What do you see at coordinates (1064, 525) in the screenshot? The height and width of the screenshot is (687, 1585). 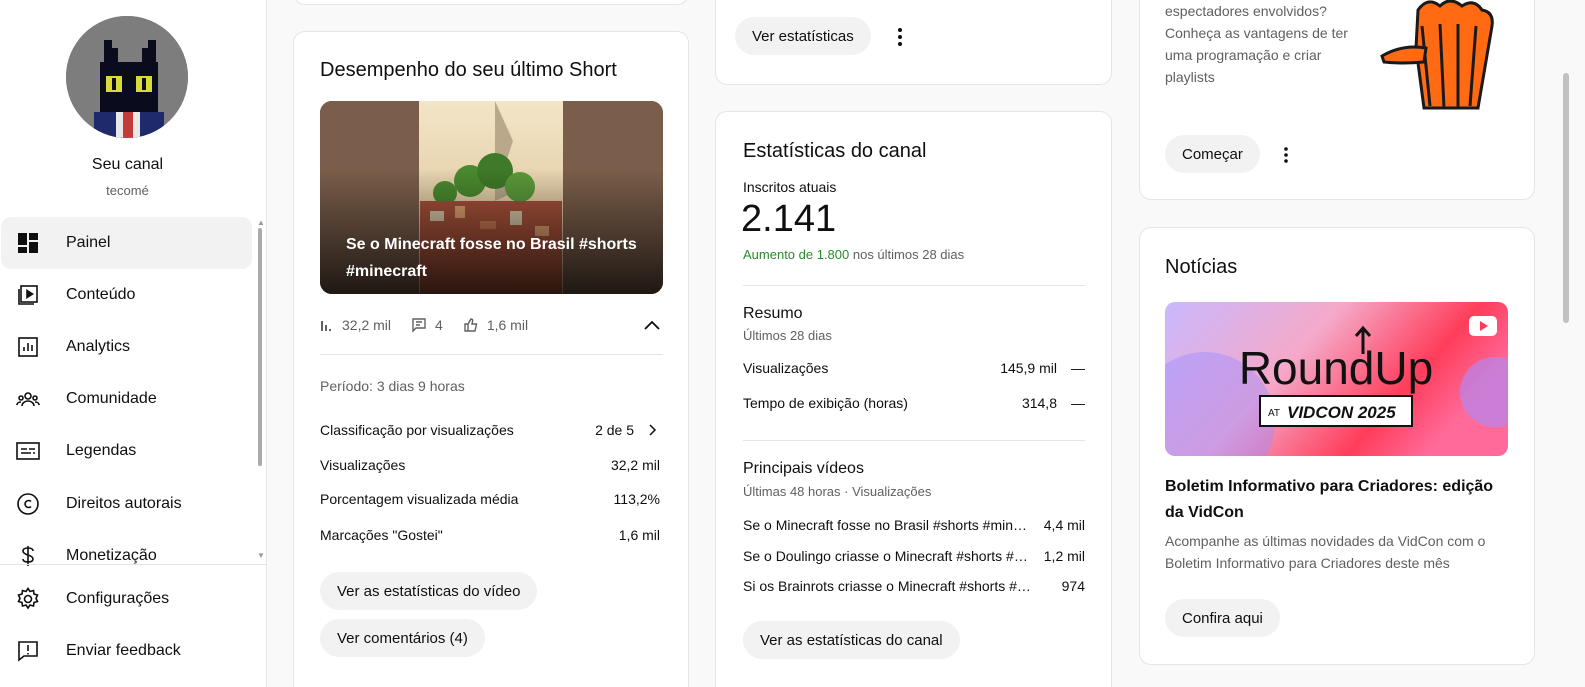 I see `top-video-views: 4,4 mil` at bounding box center [1064, 525].